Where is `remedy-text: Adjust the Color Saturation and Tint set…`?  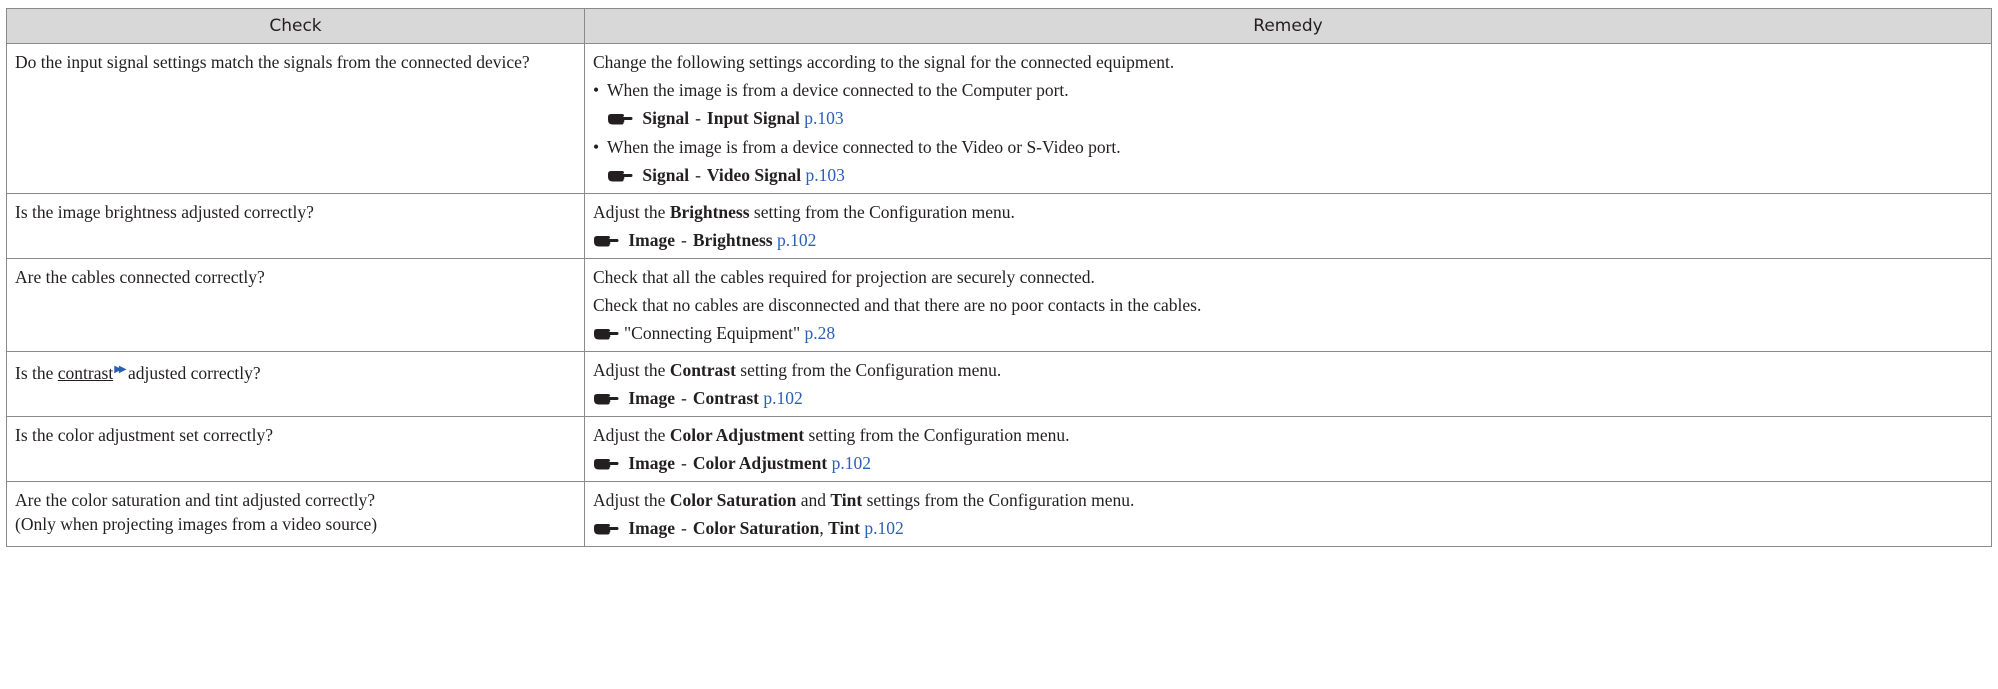
remedy-text: Adjust the Color Saturation and Tint set… is located at coordinates (864, 500).